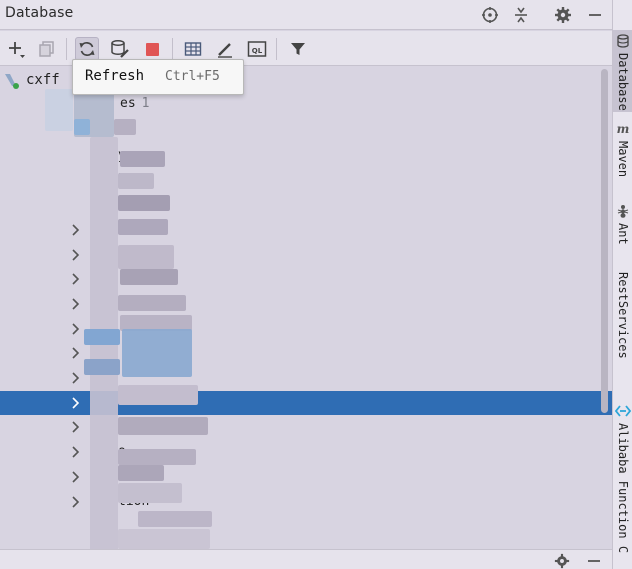  Describe the element at coordinates (298, 49) in the screenshot. I see `filter-icon` at that location.